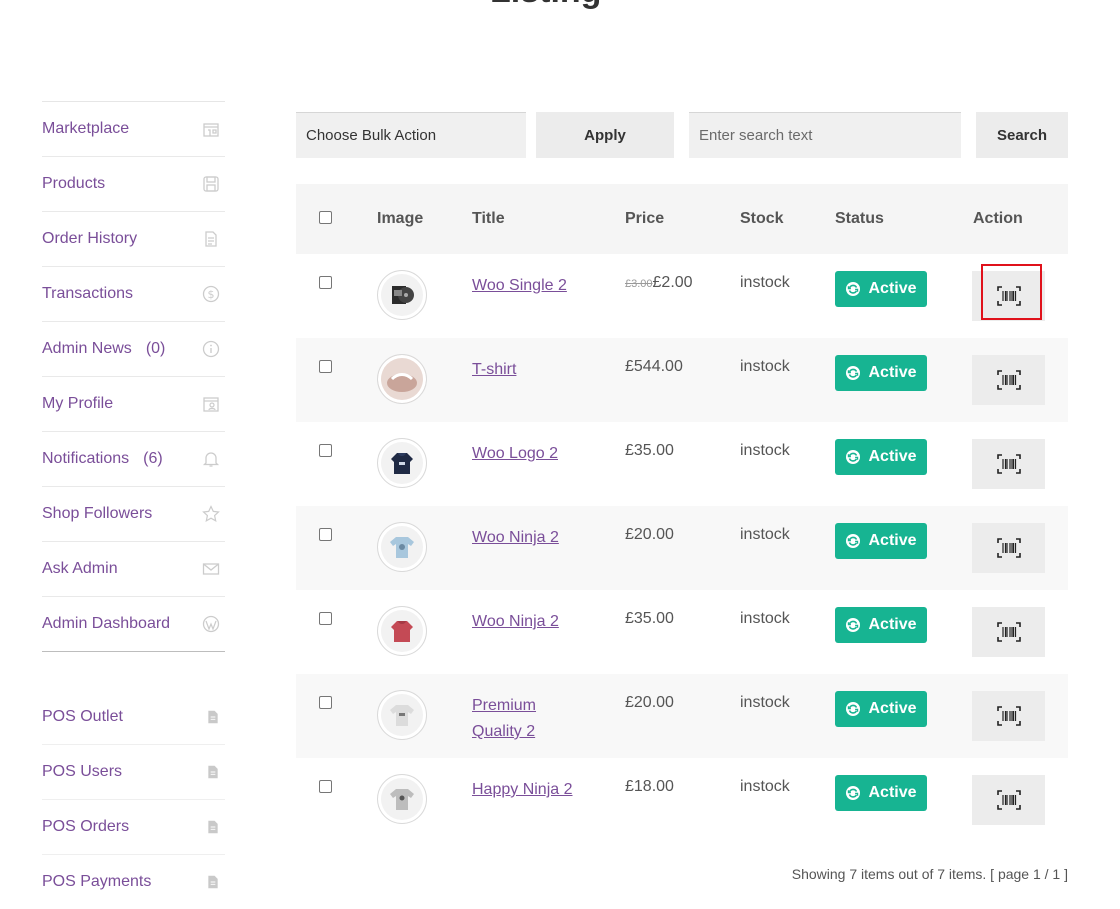 This screenshot has width=1120, height=909. What do you see at coordinates (133, 717) in the screenshot?
I see `sidebar-item-pos-outlet: POS Outlet` at bounding box center [133, 717].